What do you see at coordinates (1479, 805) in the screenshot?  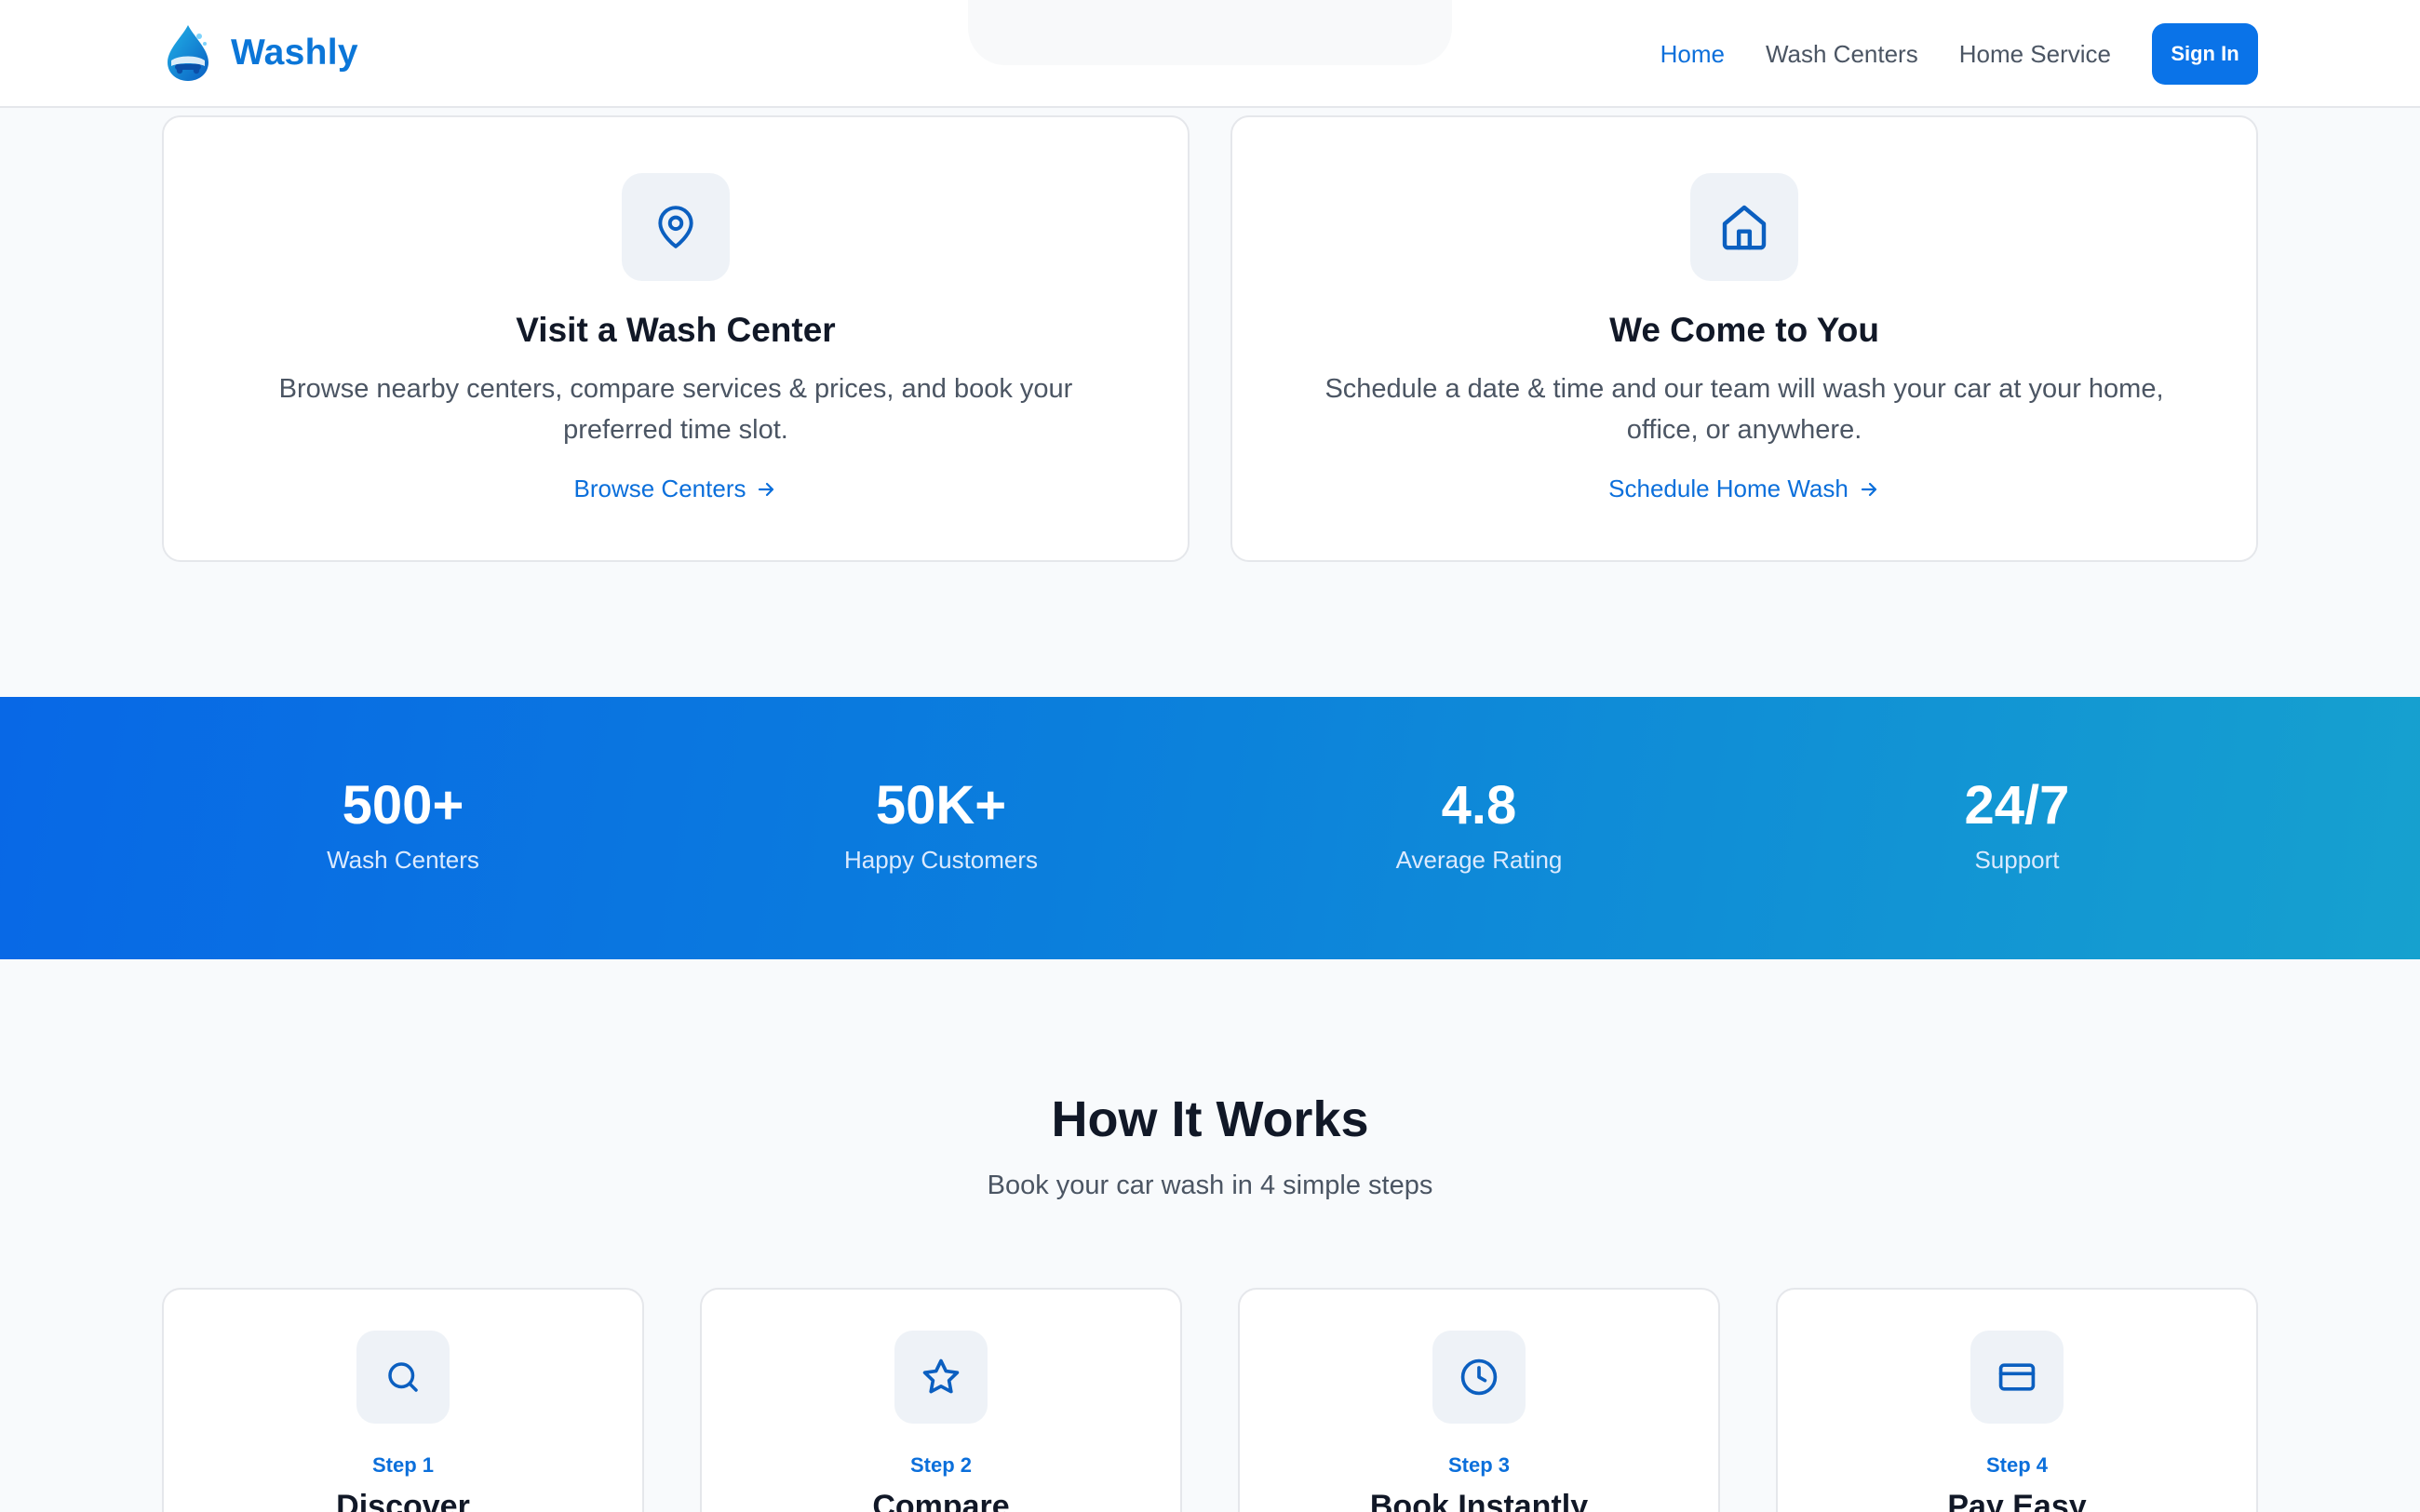 I see `stat-value: 4.8` at bounding box center [1479, 805].